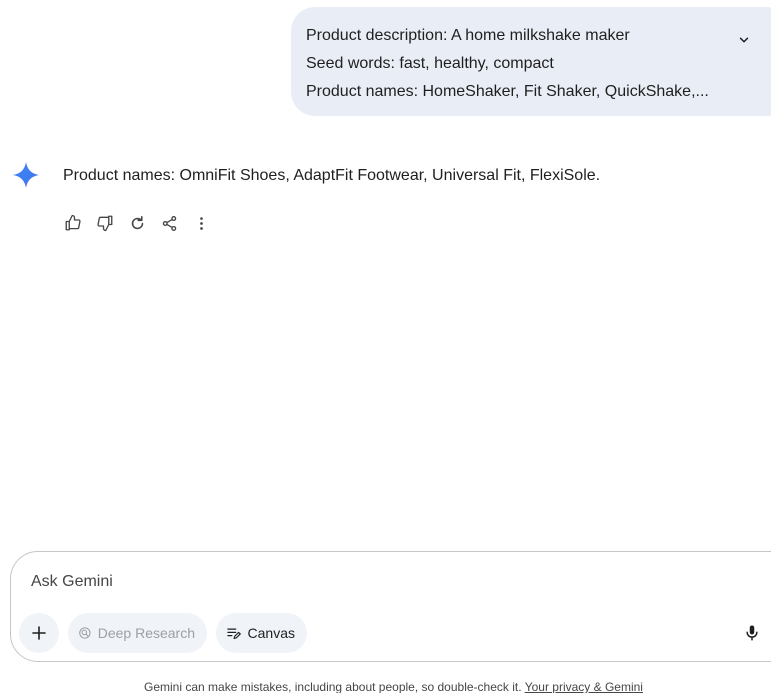 The width and height of the screenshot is (771, 693). Describe the element at coordinates (584, 686) in the screenshot. I see `privacy-link: Your privacy & Gemini` at that location.